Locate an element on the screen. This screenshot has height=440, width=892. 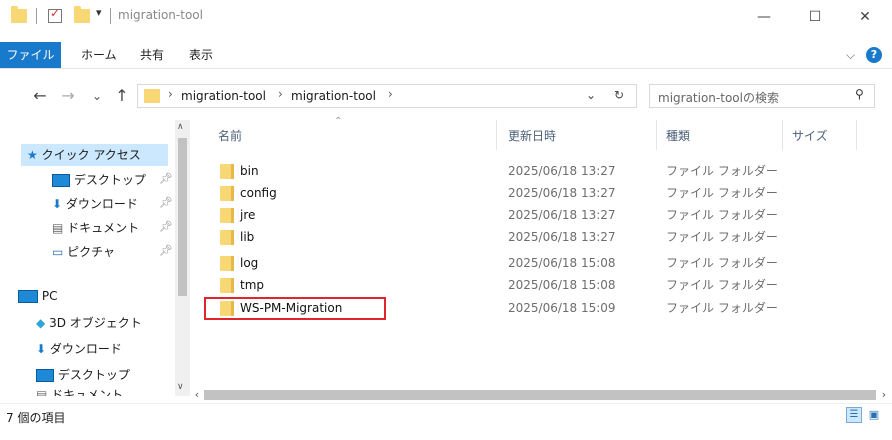
file-name: lib is located at coordinates (247, 237).